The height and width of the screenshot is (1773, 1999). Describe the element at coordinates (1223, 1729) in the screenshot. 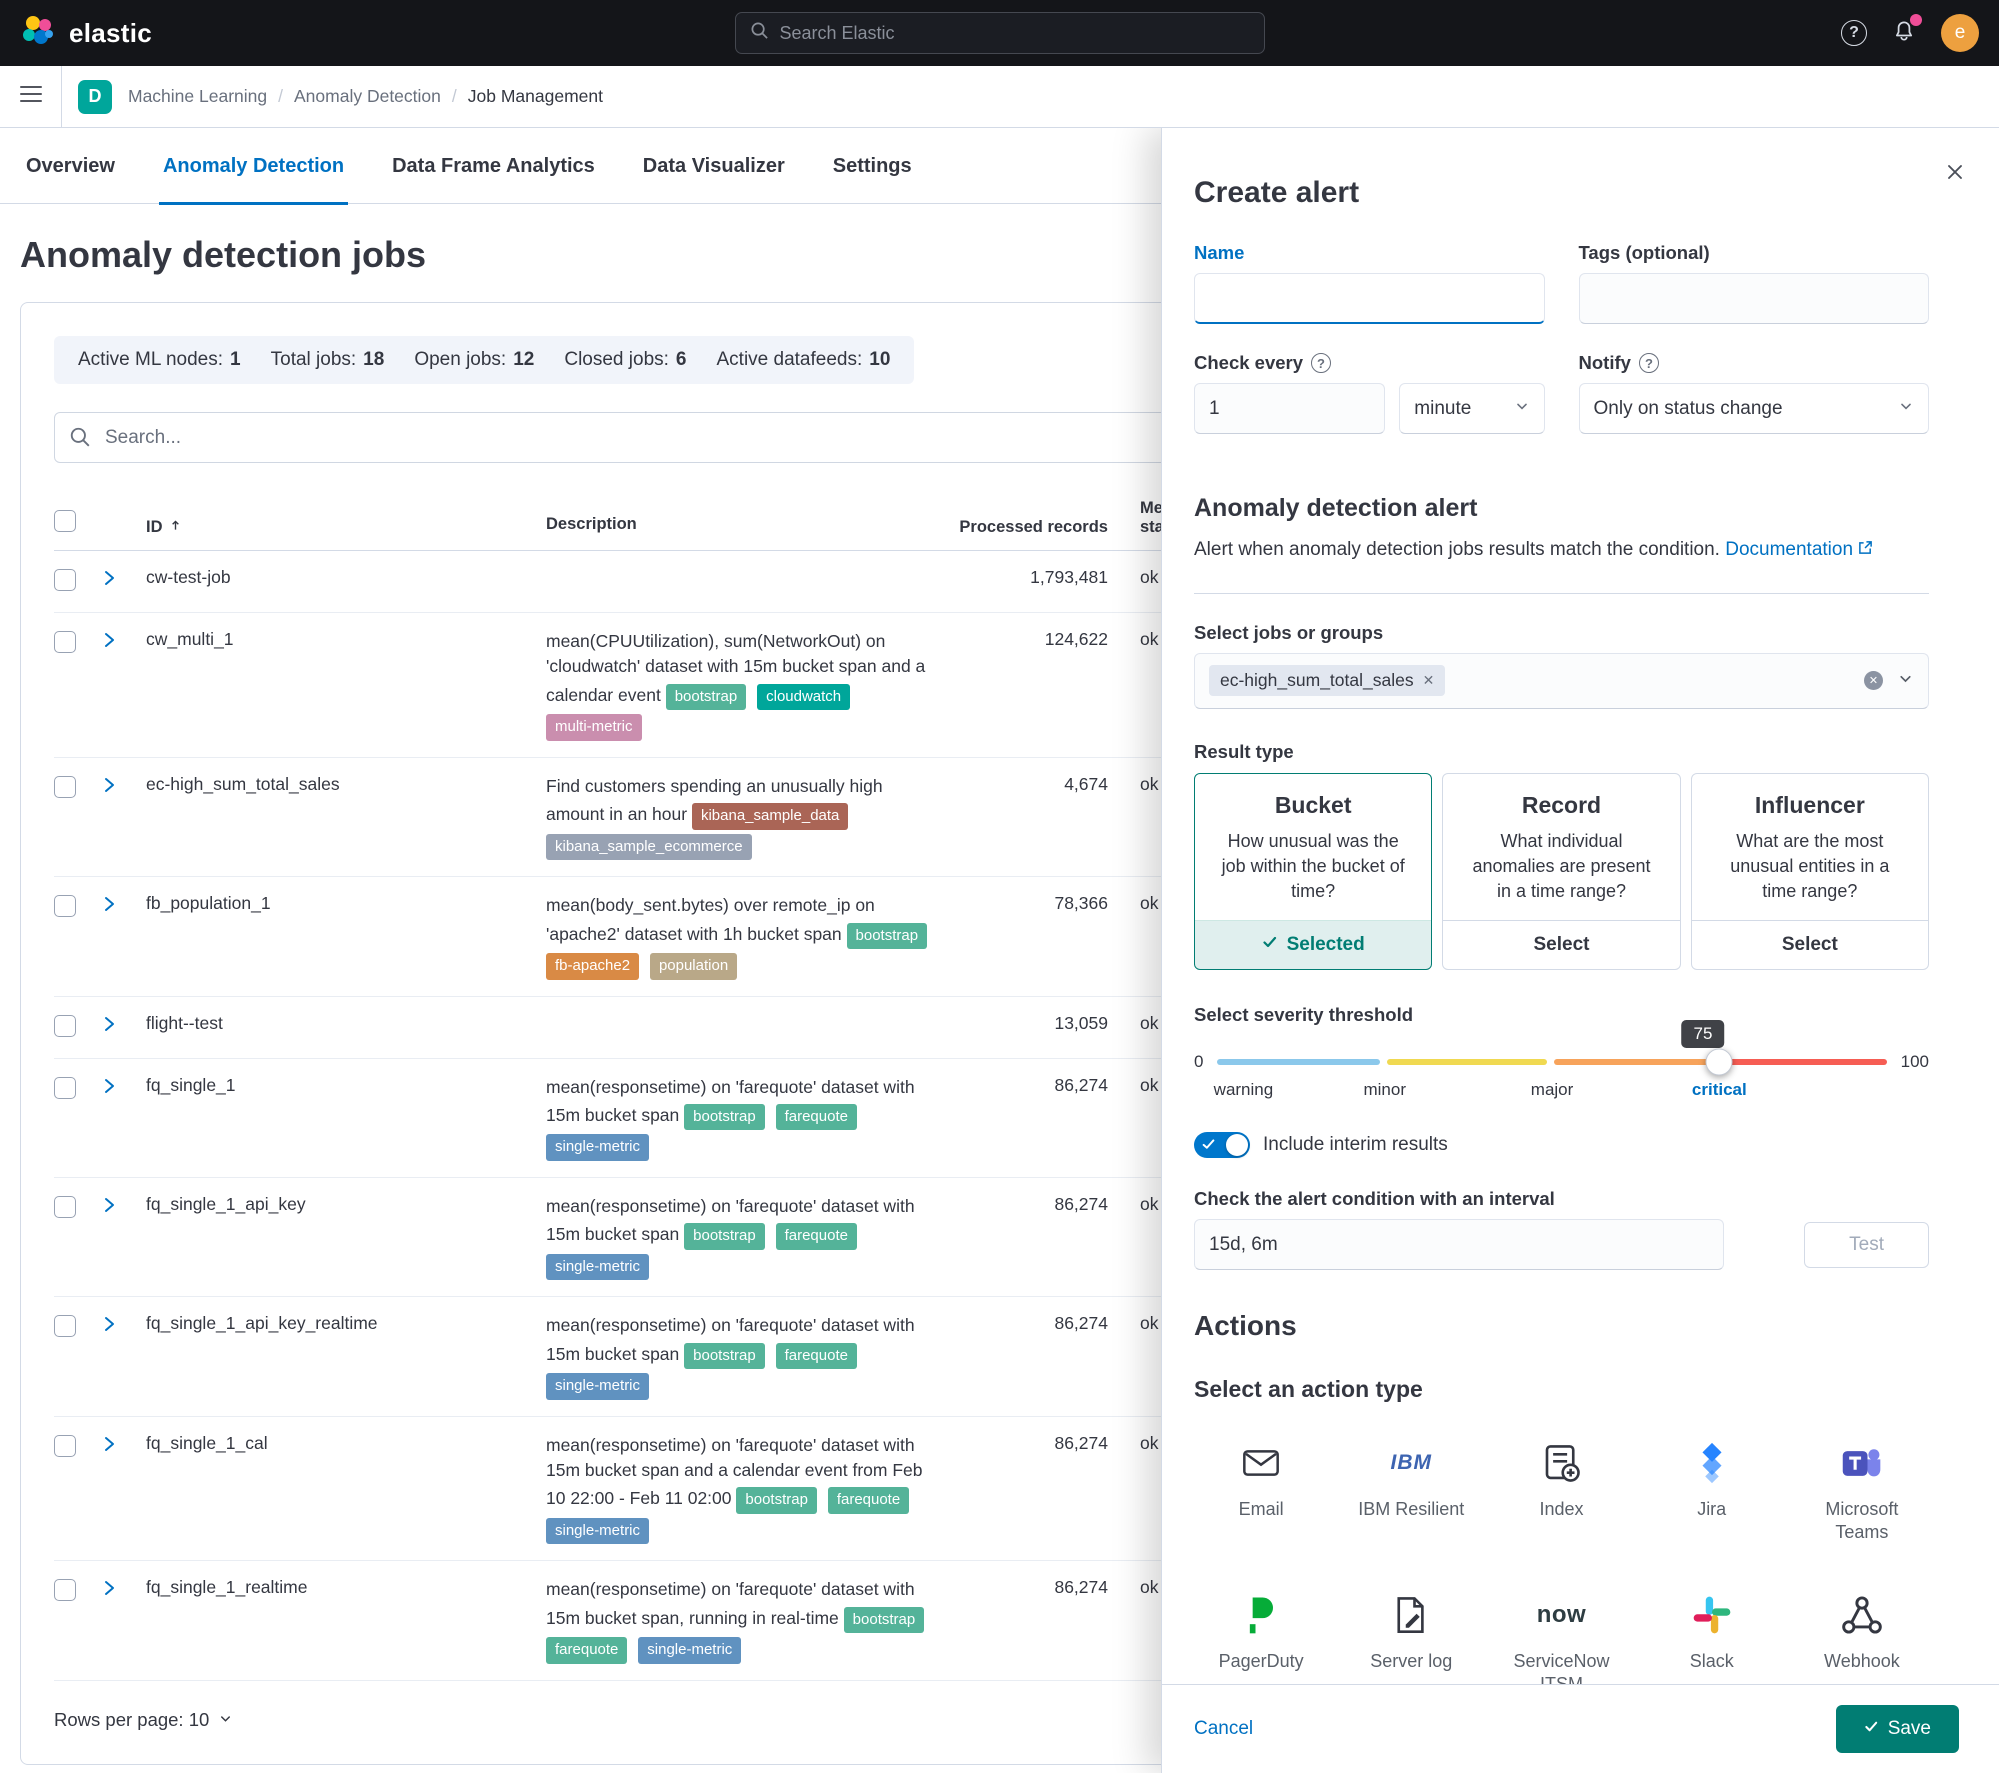

I see `cancel-button: Cancel` at that location.